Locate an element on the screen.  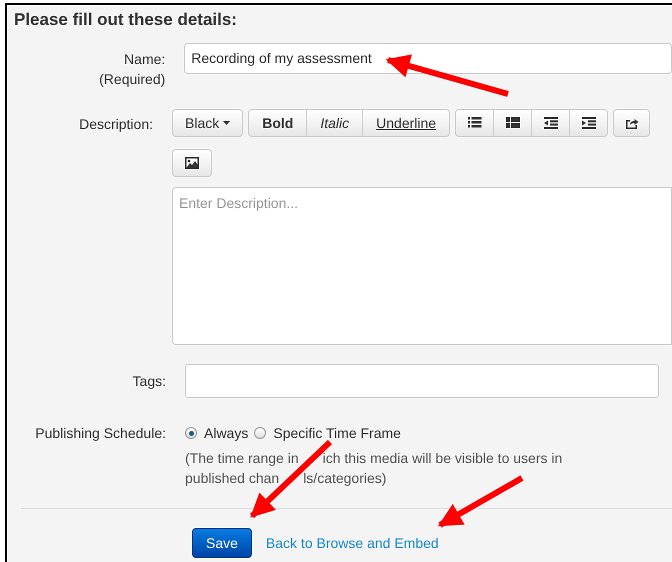
outdent-icon is located at coordinates (551, 123).